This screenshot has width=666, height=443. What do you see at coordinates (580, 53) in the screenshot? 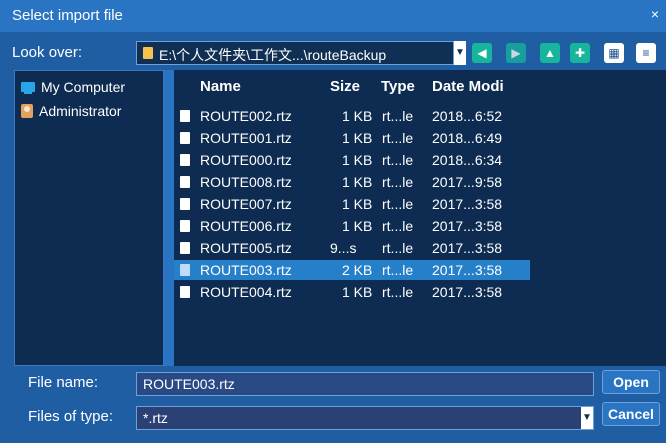
I see `new-folder-icon: ✚` at bounding box center [580, 53].